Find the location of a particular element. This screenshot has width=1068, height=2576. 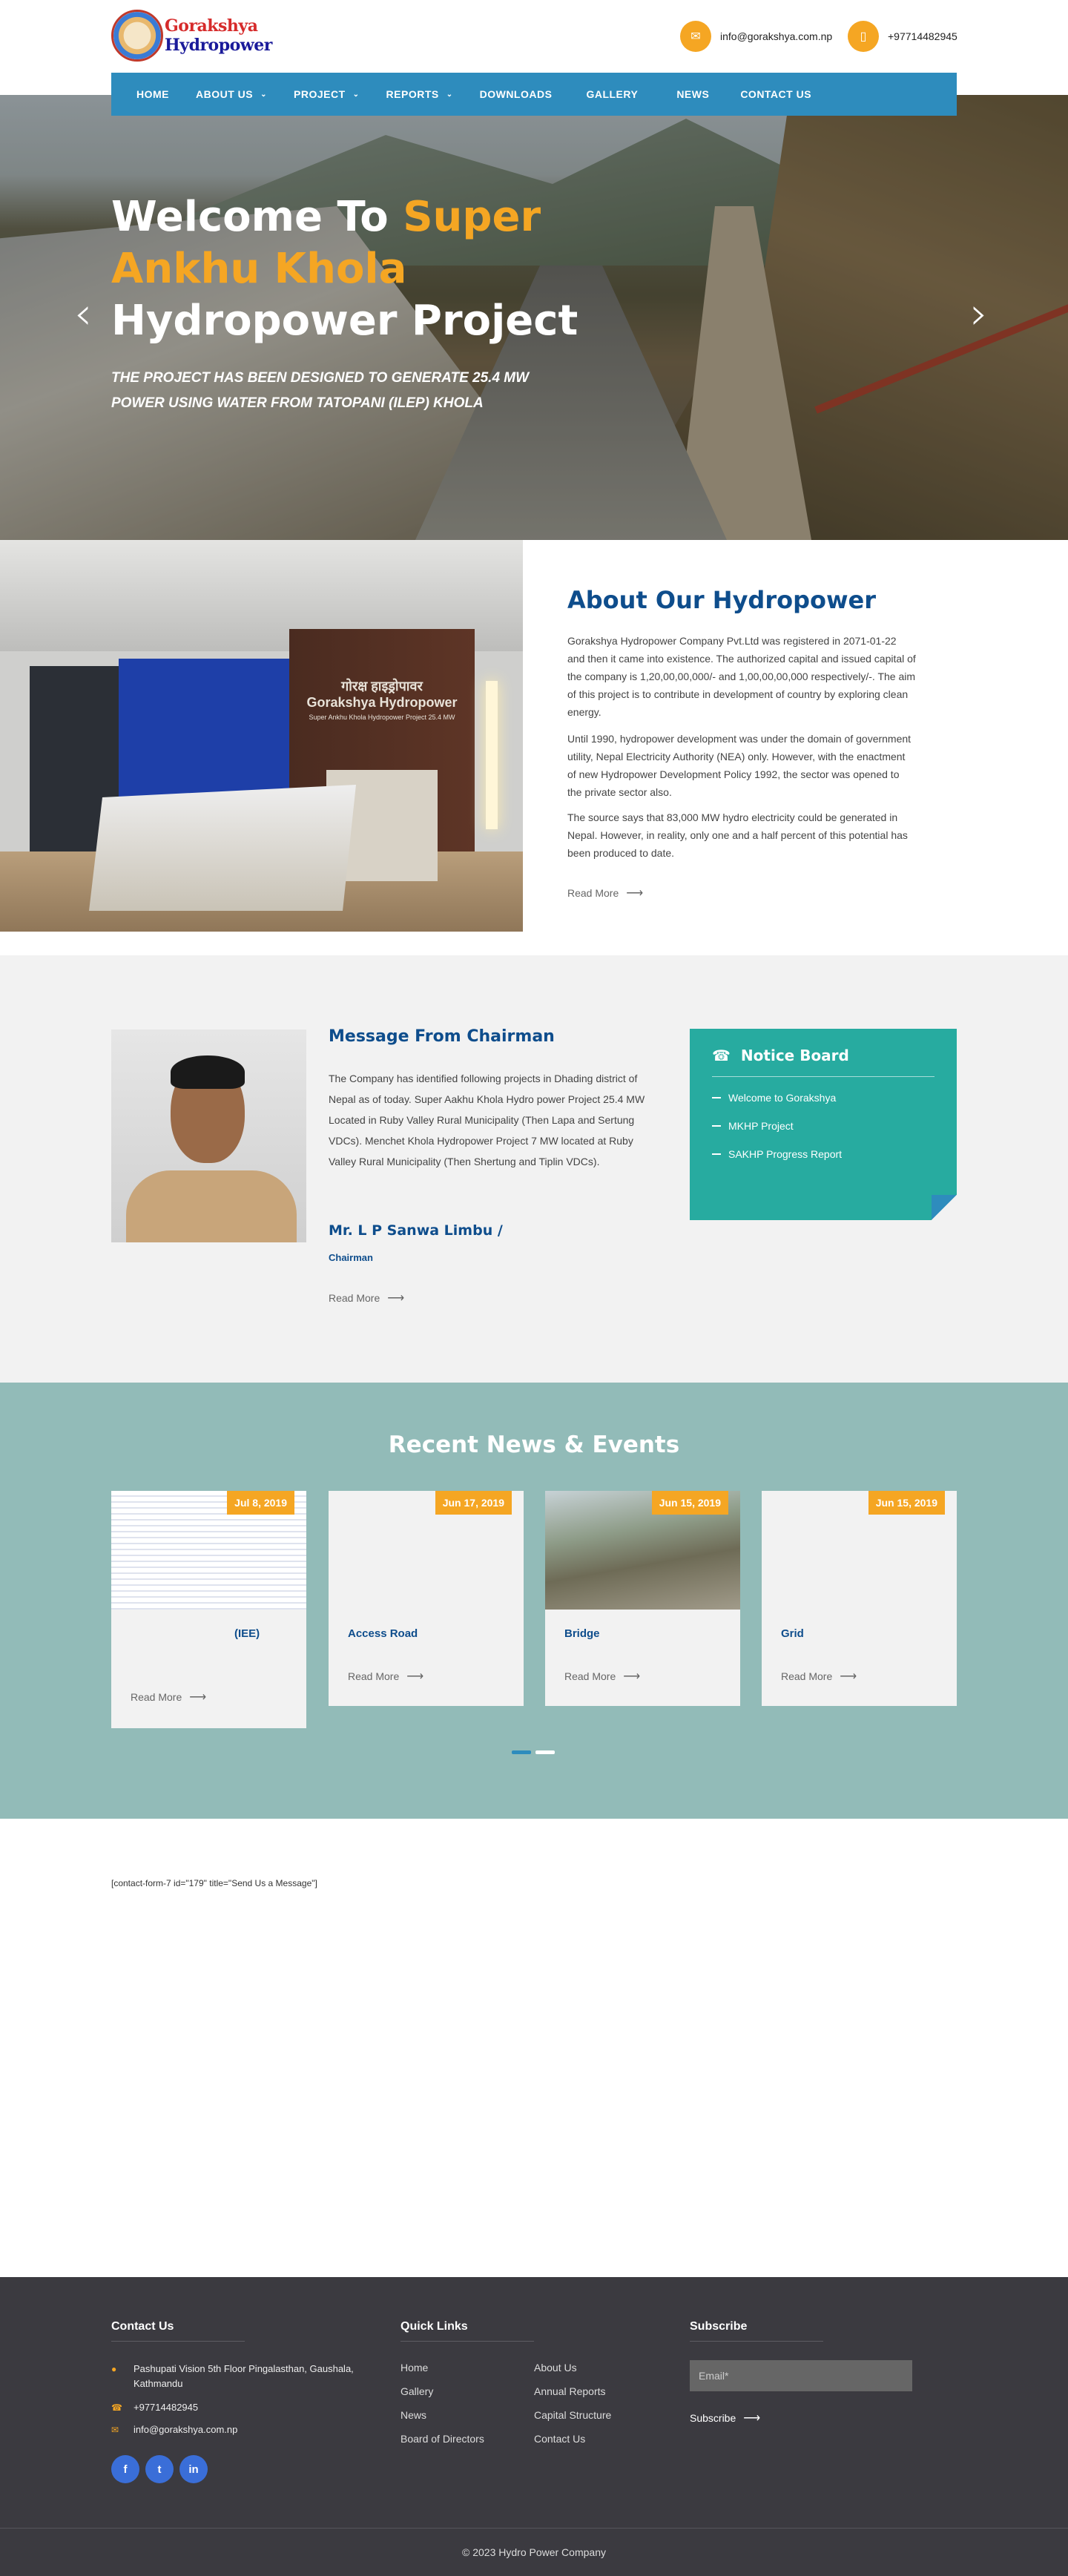

facebook-icon: f is located at coordinates (125, 2469).